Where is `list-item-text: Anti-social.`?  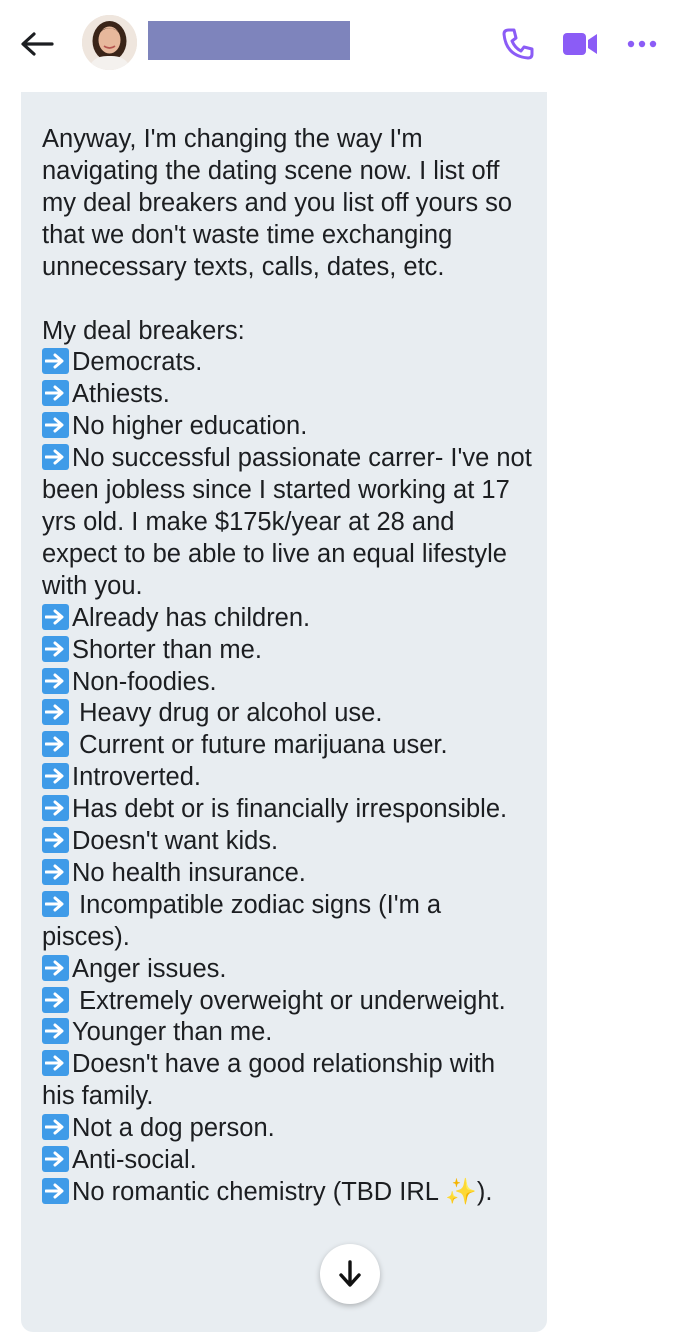
list-item-text: Anti-social. is located at coordinates (134, 1160).